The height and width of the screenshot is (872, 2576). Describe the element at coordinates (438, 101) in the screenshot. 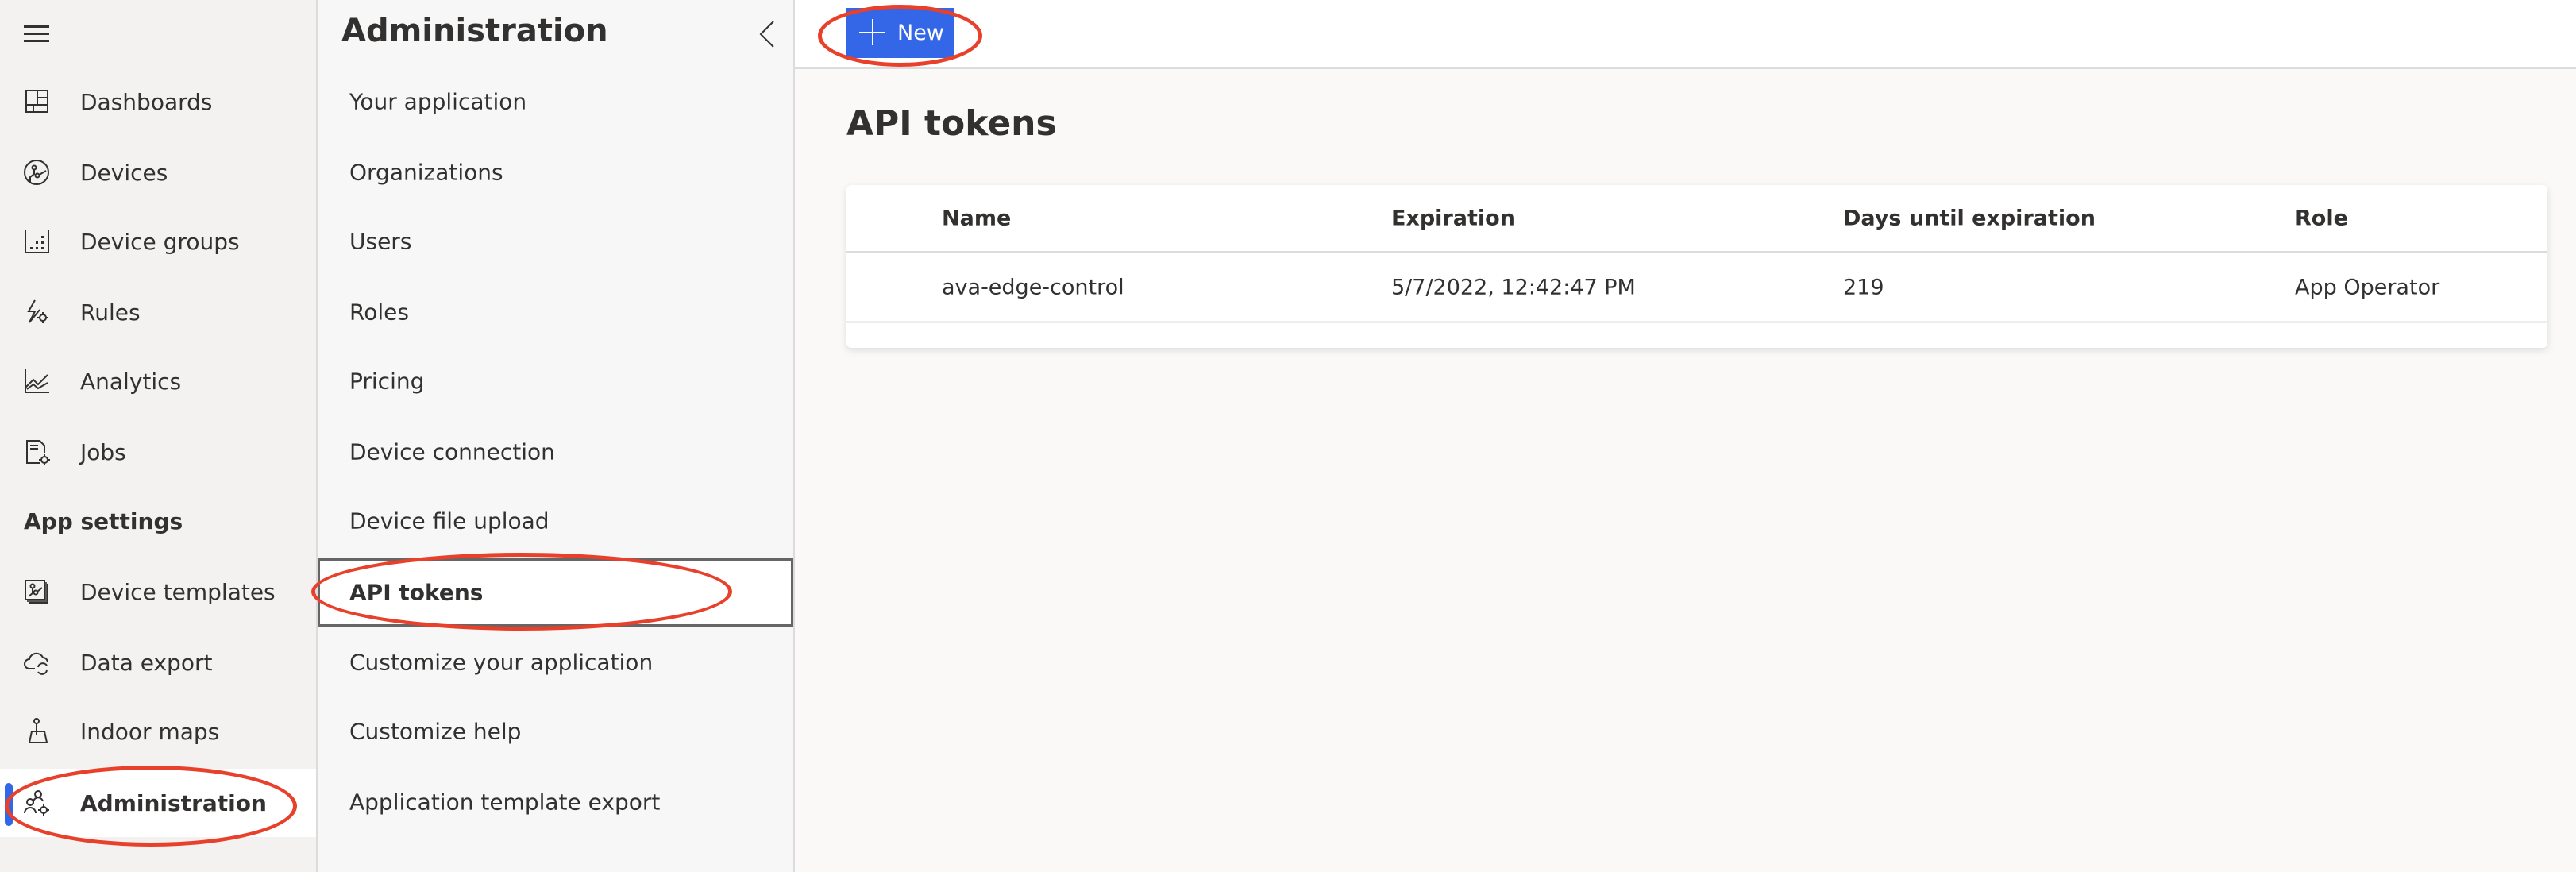

I see `admin-item-label: Your application` at that location.